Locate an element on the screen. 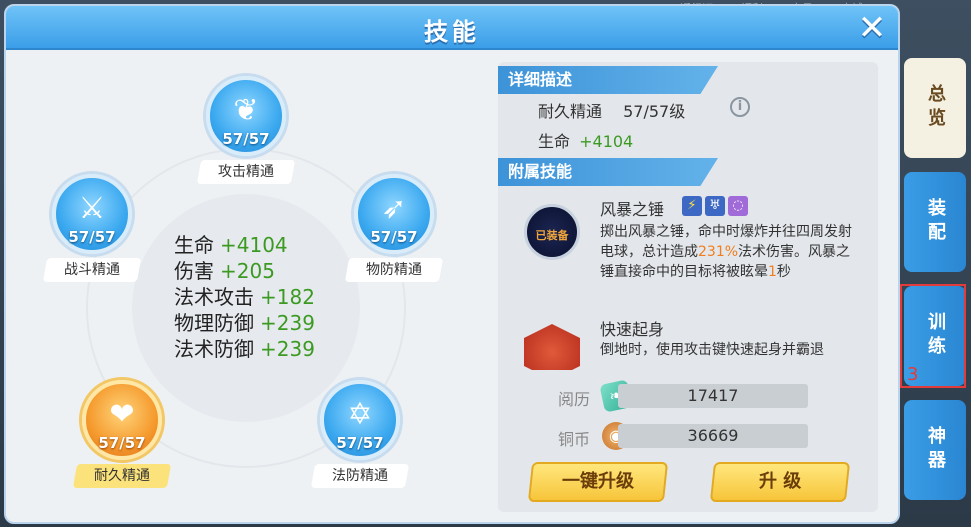 The height and width of the screenshot is (527, 971). stat-value: +205 is located at coordinates (247, 271).